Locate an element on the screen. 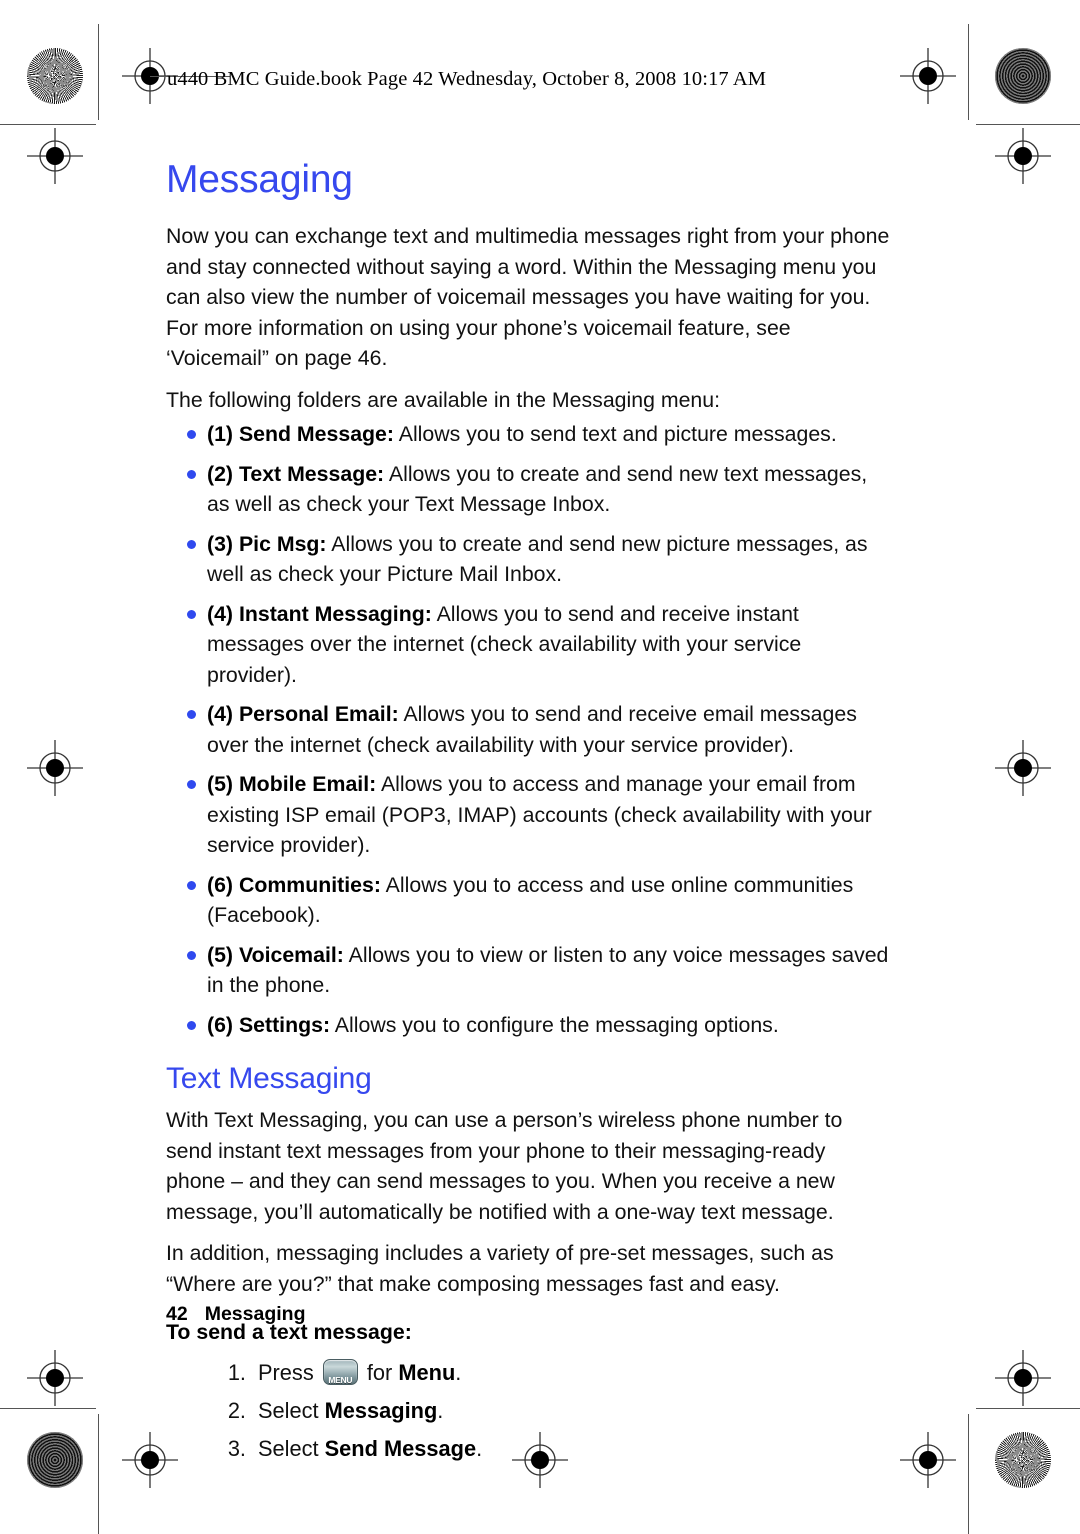 Image resolution: width=1080 pixels, height=1534 pixels. folder-item-label: (1) Send Message: is located at coordinates (300, 434).